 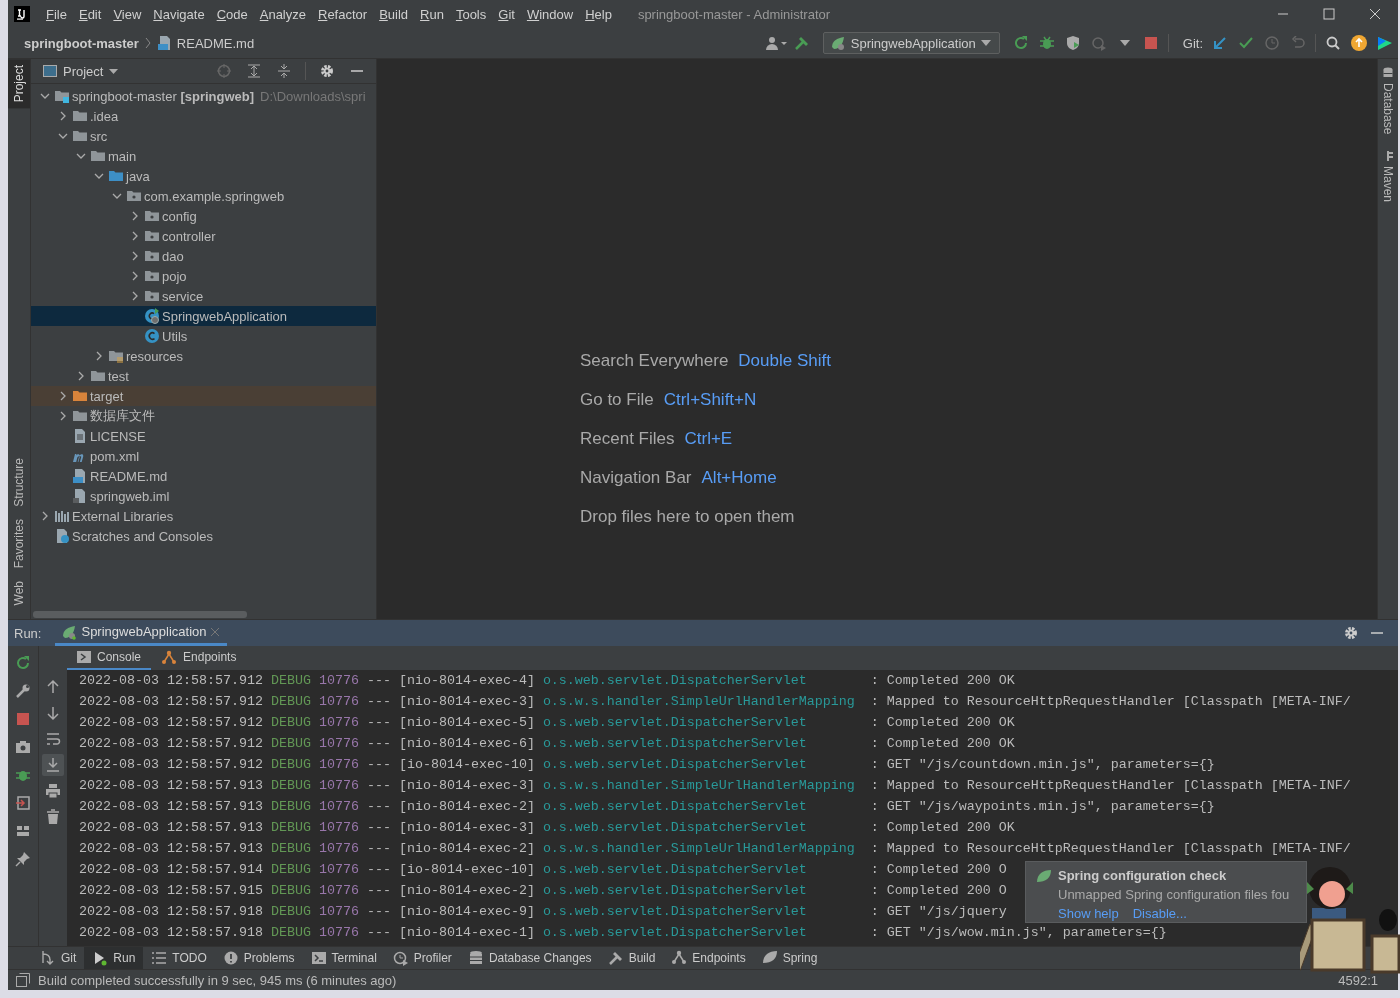 What do you see at coordinates (81, 43) in the screenshot?
I see `breadcrumb: springboot-master` at bounding box center [81, 43].